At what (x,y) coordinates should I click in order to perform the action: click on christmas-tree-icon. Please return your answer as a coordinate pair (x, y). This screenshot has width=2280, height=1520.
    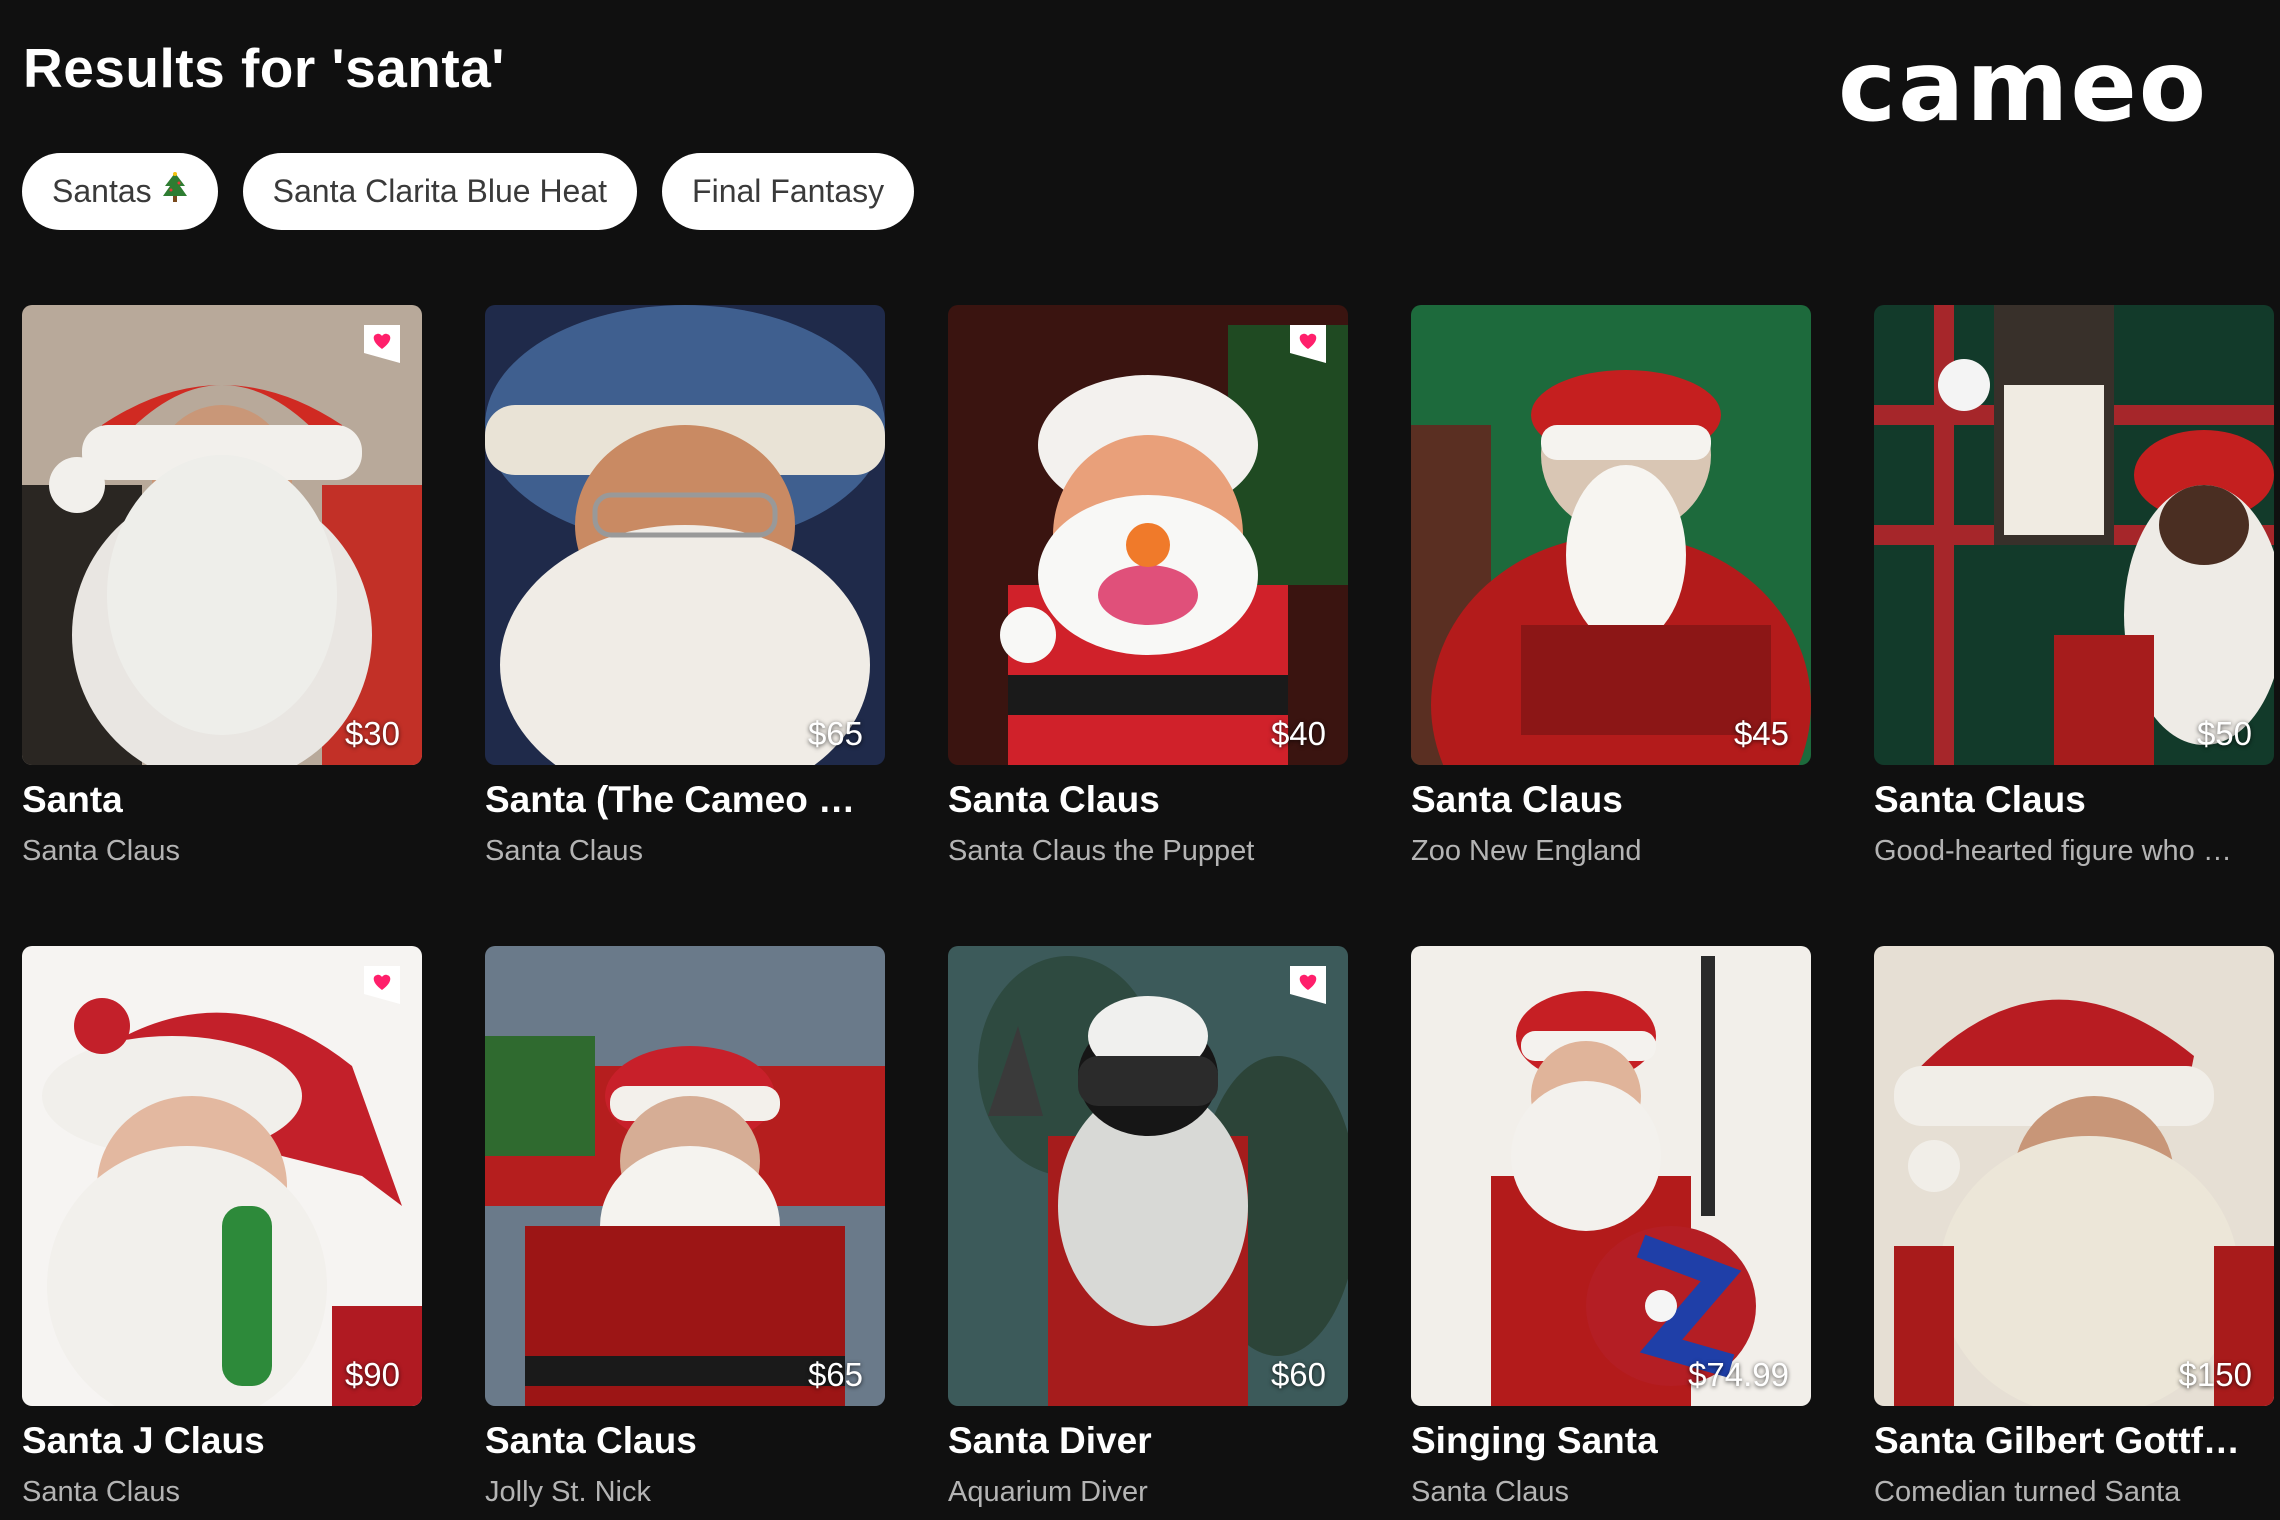
    Looking at the image, I should click on (175, 191).